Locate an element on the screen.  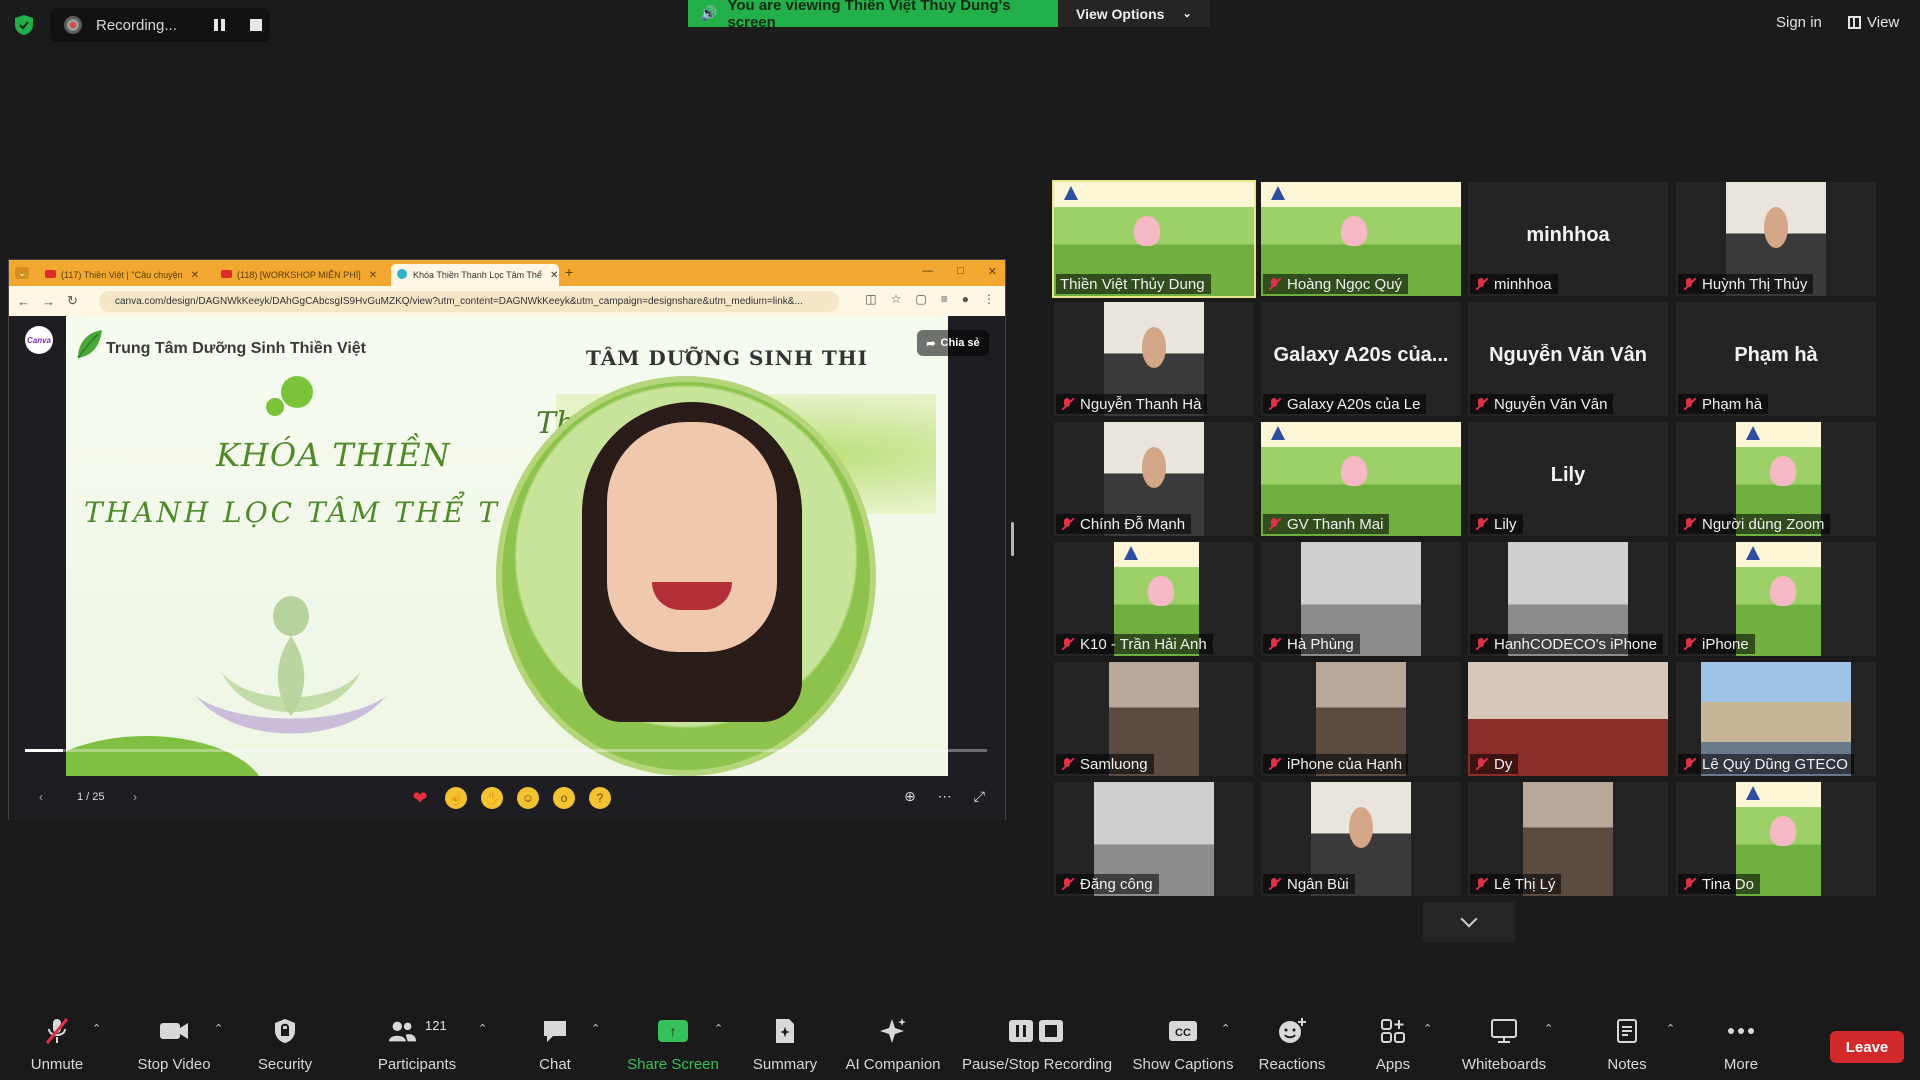
pause-recording-icon is located at coordinates (220, 25).